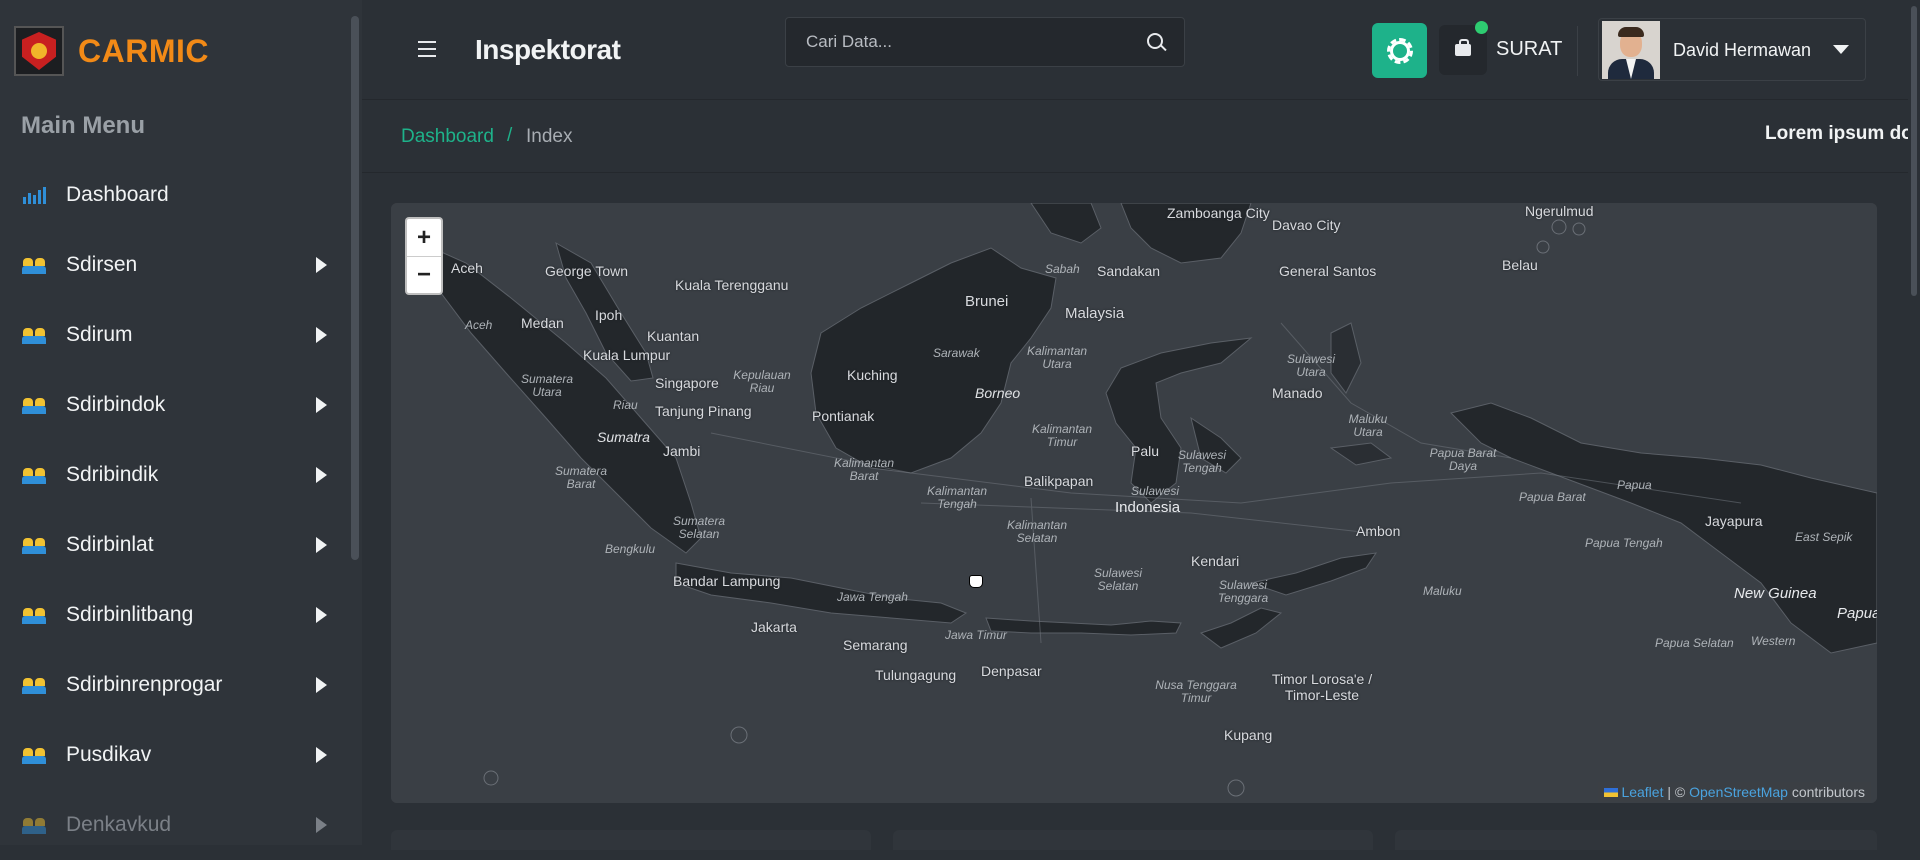 The height and width of the screenshot is (860, 1920). I want to click on zoom-out-button: −, so click(424, 274).